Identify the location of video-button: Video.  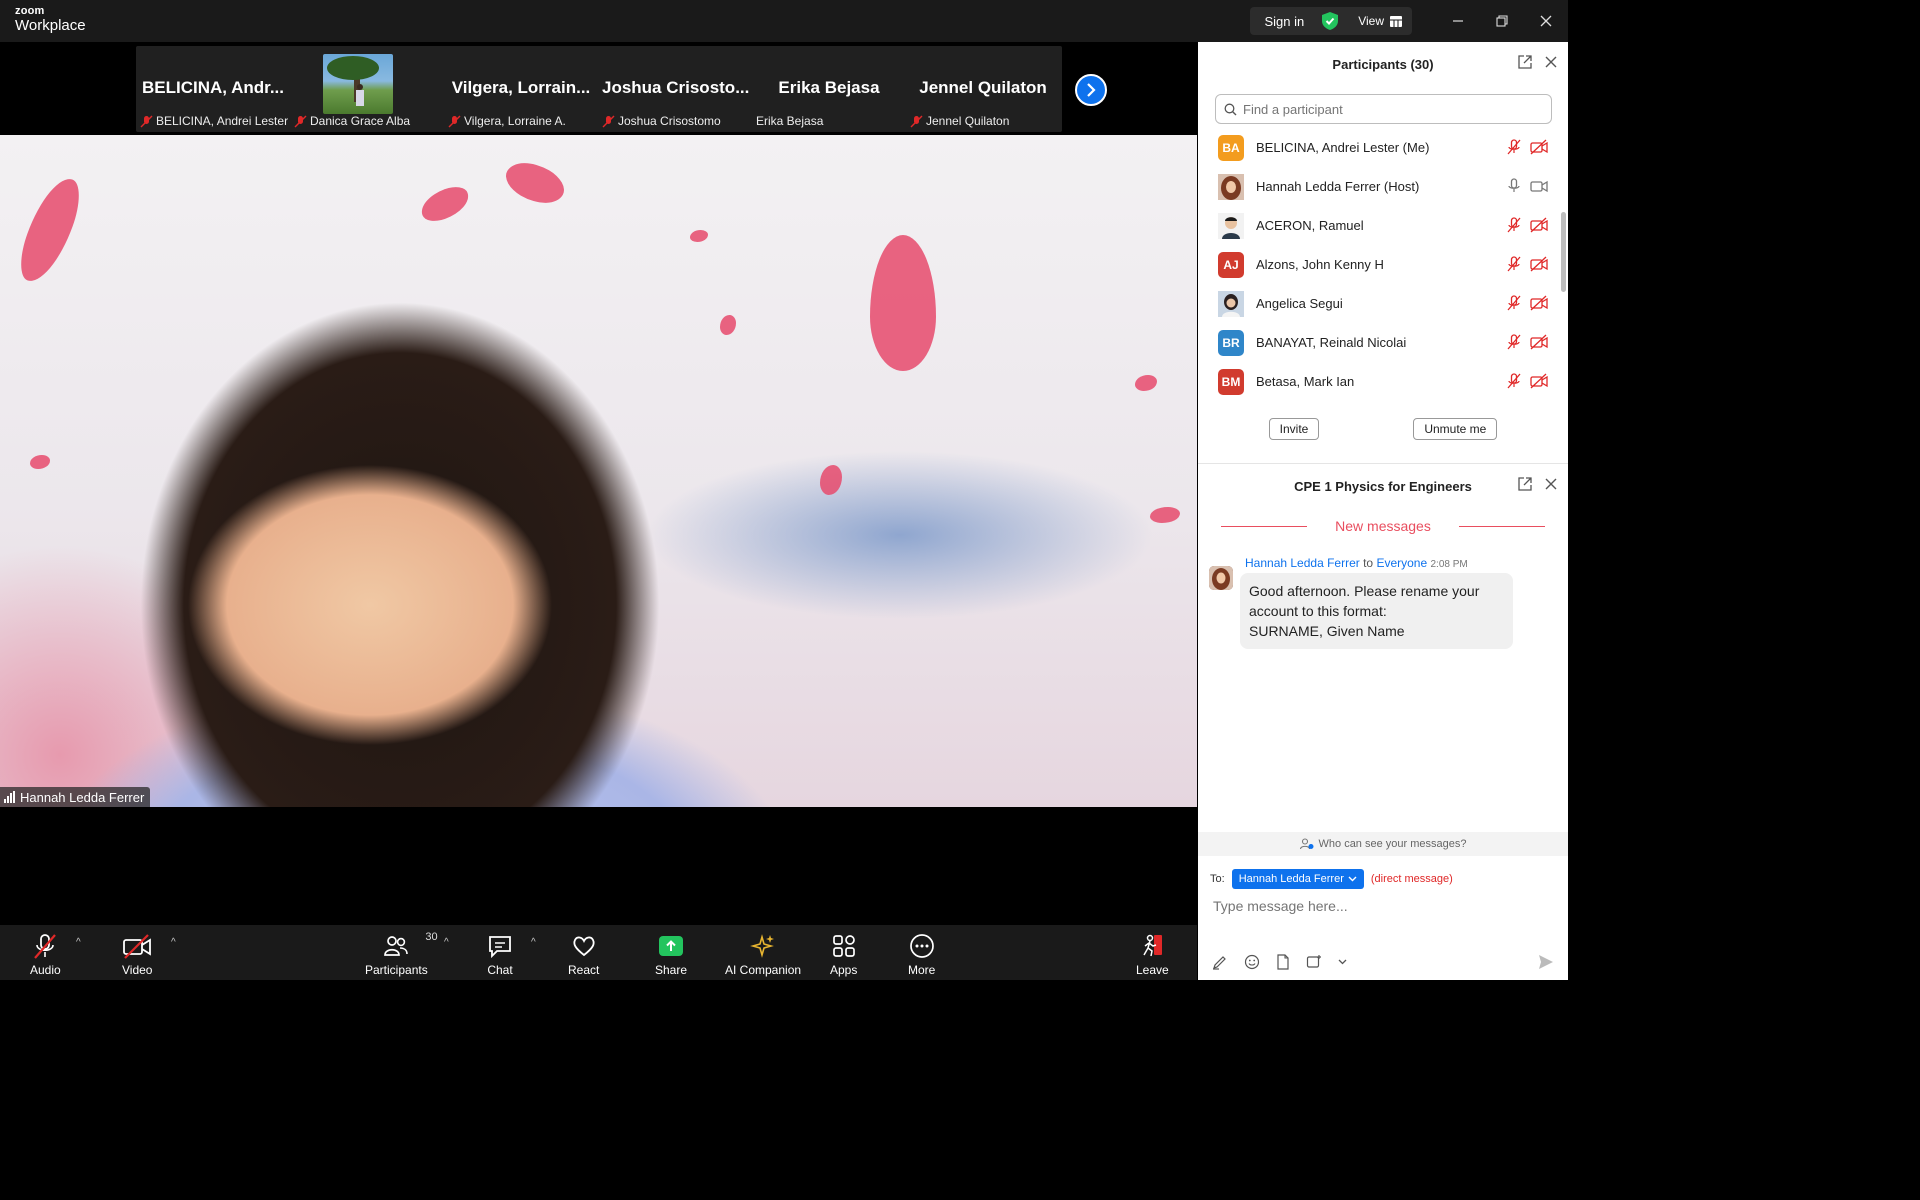
(137, 955).